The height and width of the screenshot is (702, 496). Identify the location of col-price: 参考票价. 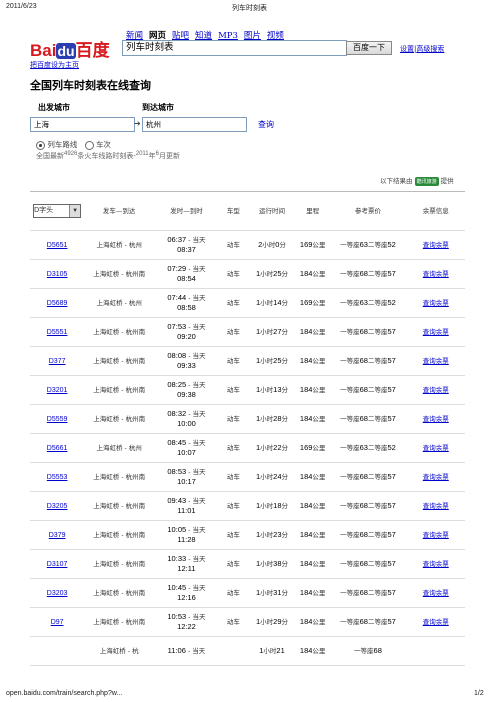
(368, 211).